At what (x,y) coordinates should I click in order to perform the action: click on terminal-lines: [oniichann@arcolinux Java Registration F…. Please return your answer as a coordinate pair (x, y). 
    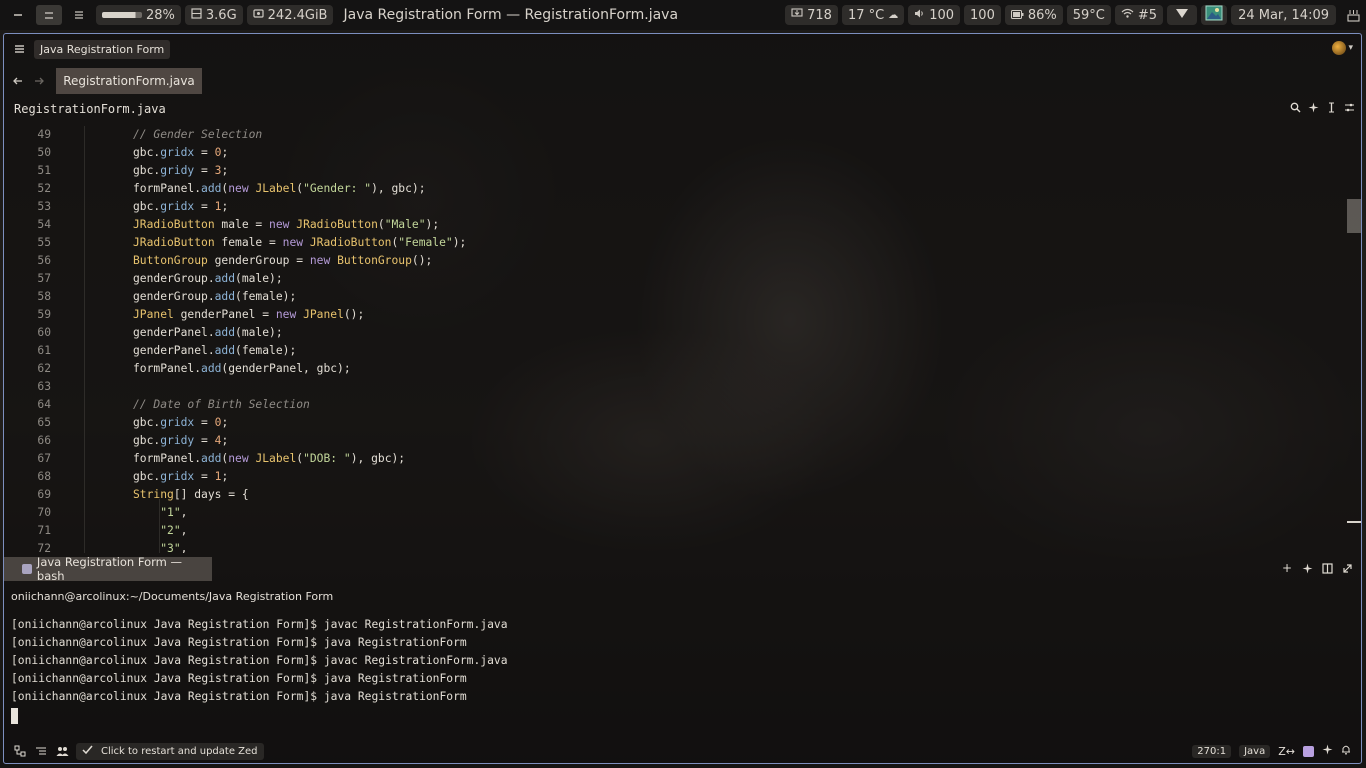
    Looking at the image, I should click on (676, 661).